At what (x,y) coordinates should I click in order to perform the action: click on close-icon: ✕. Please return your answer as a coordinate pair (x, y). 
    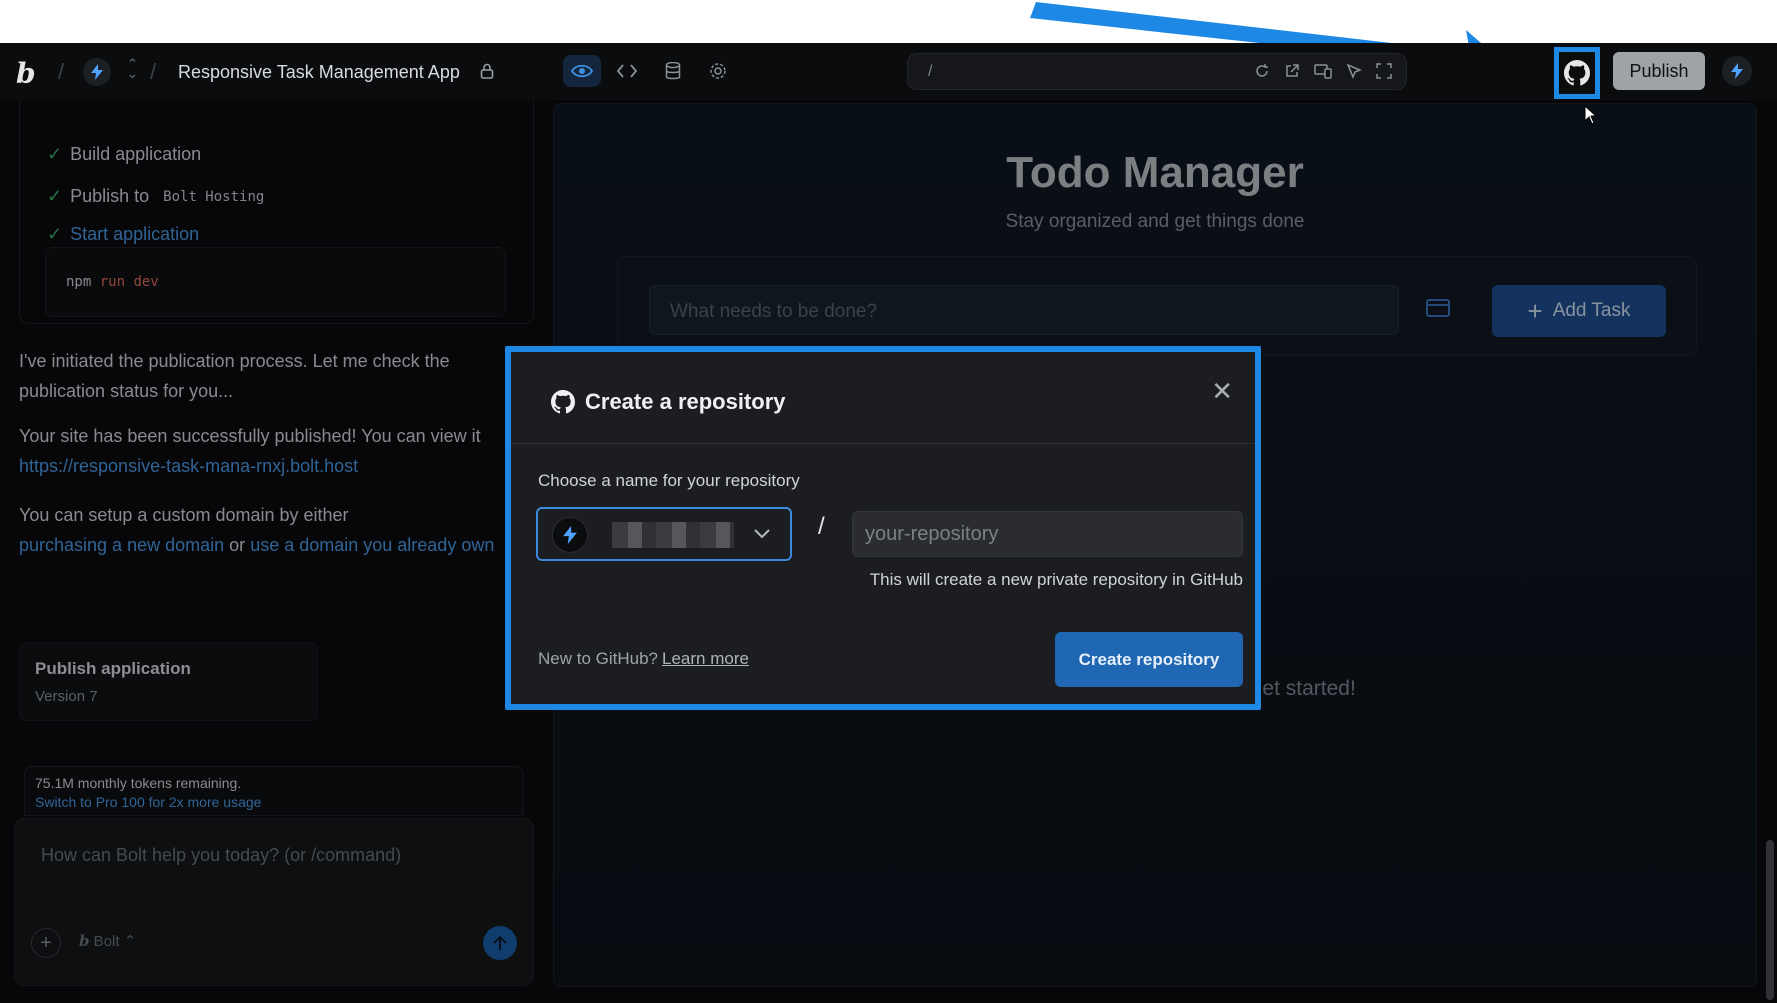
    Looking at the image, I should click on (1222, 391).